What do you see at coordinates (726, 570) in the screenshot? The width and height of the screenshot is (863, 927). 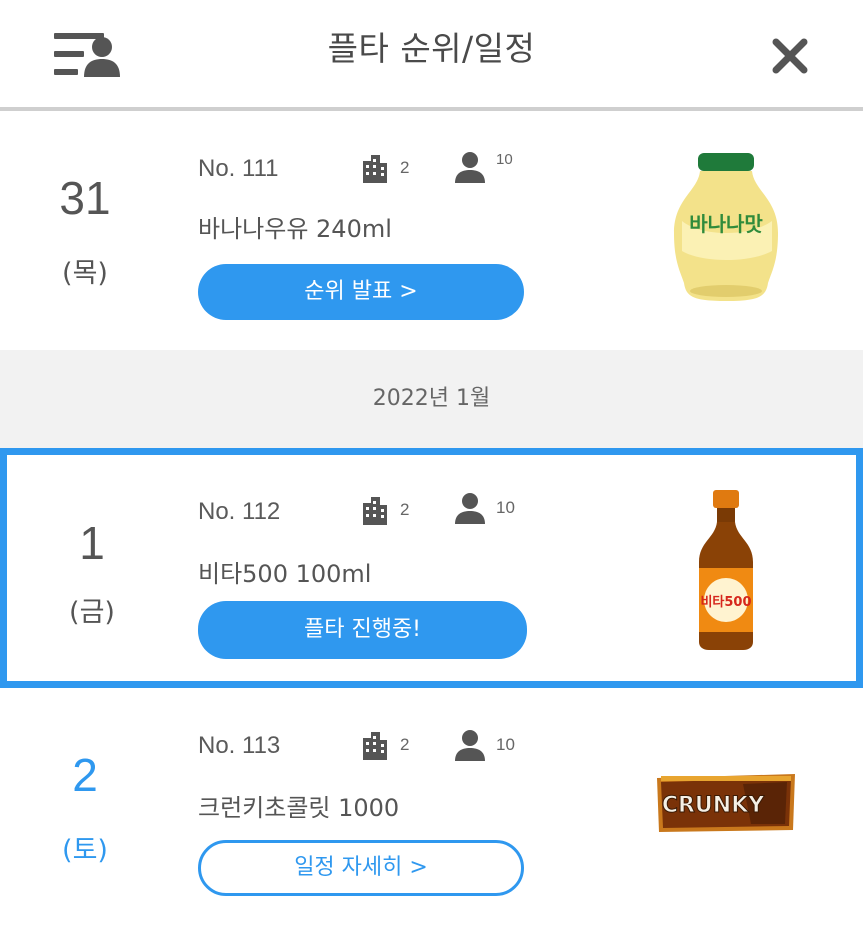 I see `vita500-image: 비타500` at bounding box center [726, 570].